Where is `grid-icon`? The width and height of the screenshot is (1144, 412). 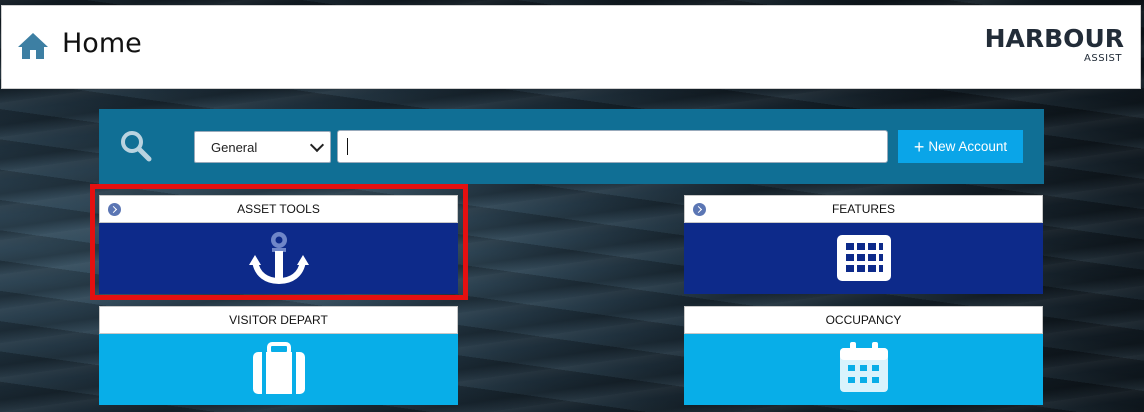 grid-icon is located at coordinates (863, 258).